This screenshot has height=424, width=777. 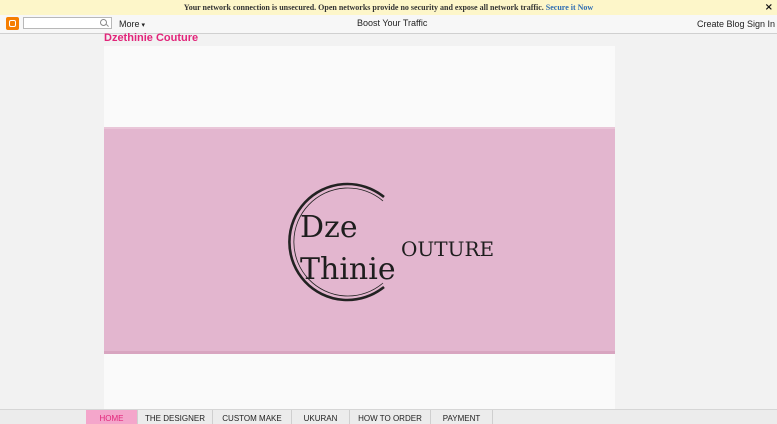 What do you see at coordinates (462, 417) in the screenshot?
I see `tab-payment: PAYMENT` at bounding box center [462, 417].